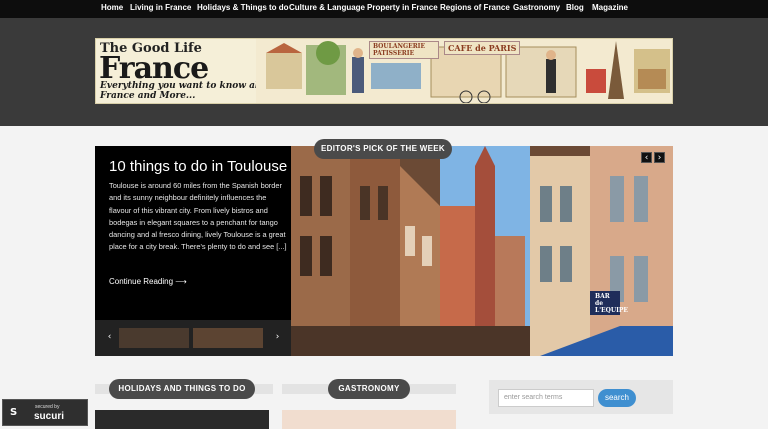 This screenshot has height=429, width=768. I want to click on featured-title: 10 things to do in Toulouse, so click(198, 166).